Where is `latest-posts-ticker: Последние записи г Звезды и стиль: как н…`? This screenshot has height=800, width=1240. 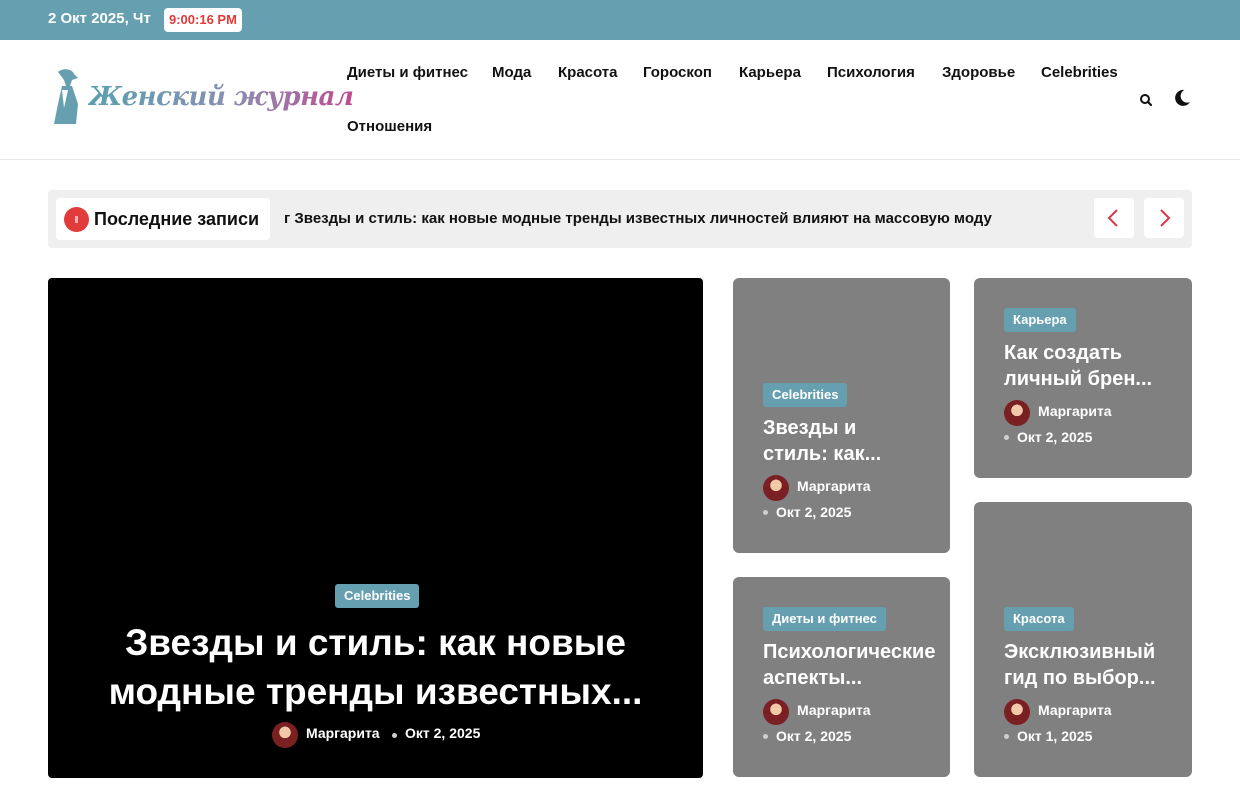
latest-posts-ticker: Последние записи г Звезды и стиль: как н… is located at coordinates (620, 219).